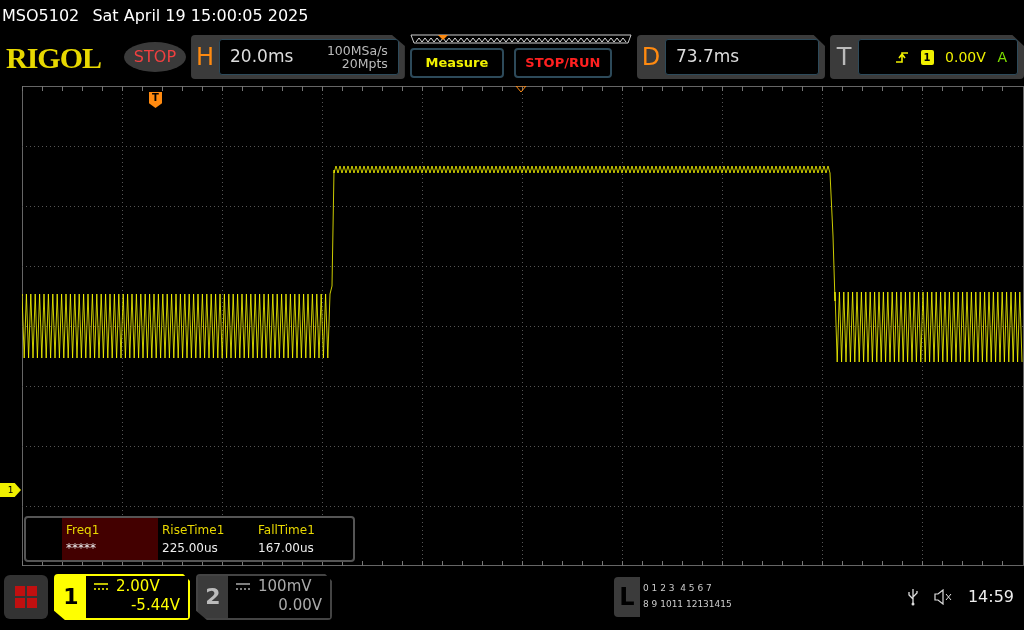 The width and height of the screenshot is (1024, 630). I want to click on horizontal-label: H, so click(205, 57).